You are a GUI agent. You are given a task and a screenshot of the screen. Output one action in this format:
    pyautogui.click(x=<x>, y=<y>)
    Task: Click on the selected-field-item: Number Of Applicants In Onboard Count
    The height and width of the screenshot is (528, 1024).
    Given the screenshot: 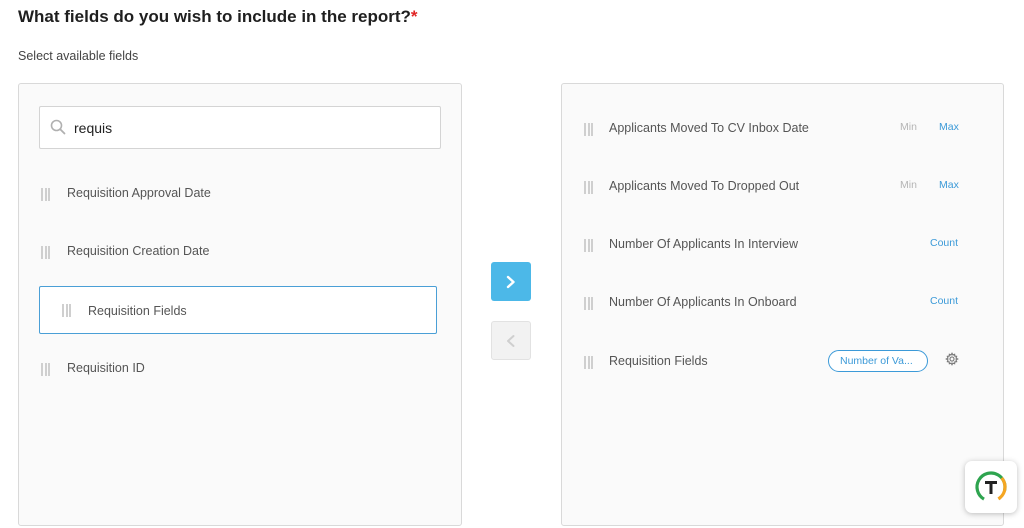 What is the action you would take?
    pyautogui.click(x=782, y=304)
    